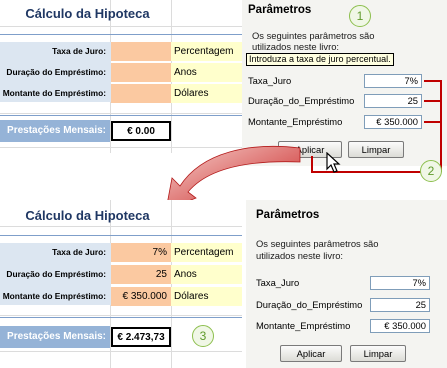 Image resolution: width=447 pixels, height=368 pixels. What do you see at coordinates (141, 337) in the screenshot?
I see `monthly-payment-cell: € 2.473,73` at bounding box center [141, 337].